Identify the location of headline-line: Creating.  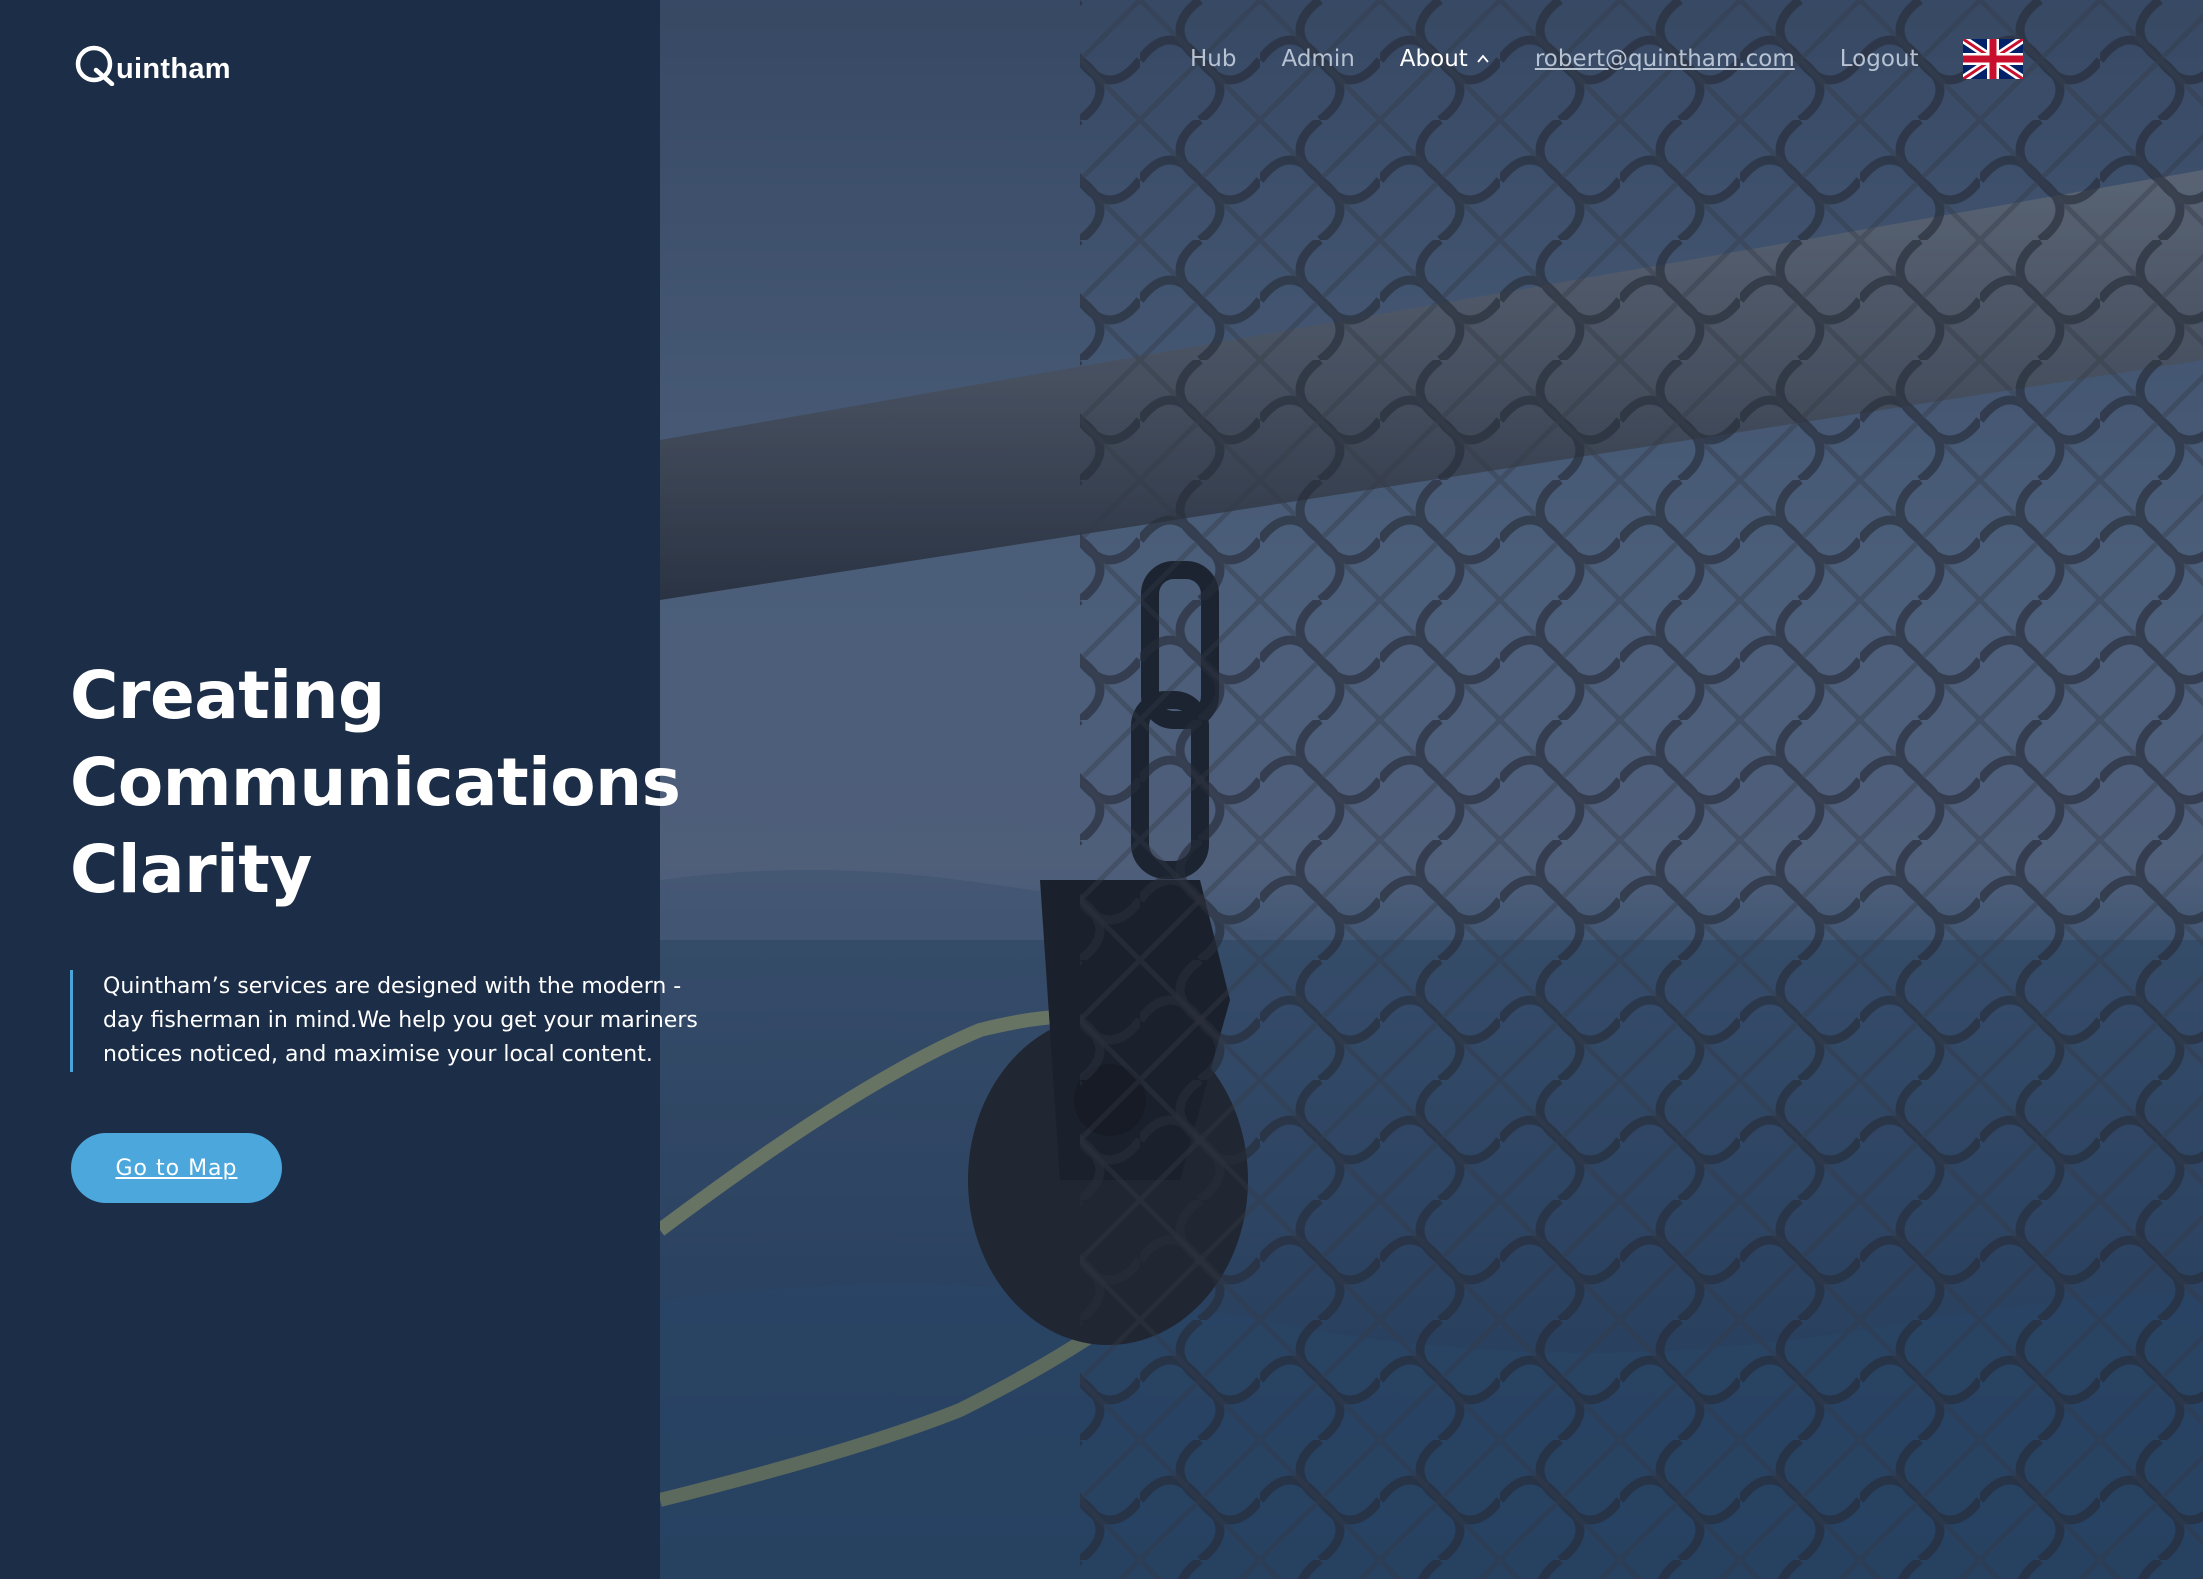
(227, 695).